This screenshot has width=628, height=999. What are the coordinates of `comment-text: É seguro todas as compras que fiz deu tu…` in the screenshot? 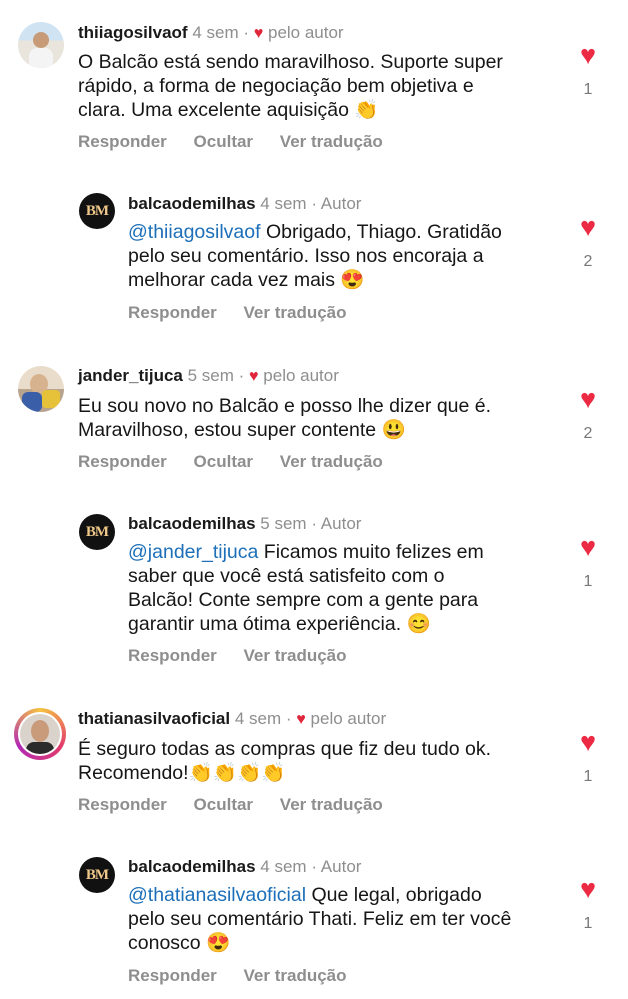 It's located at (284, 761).